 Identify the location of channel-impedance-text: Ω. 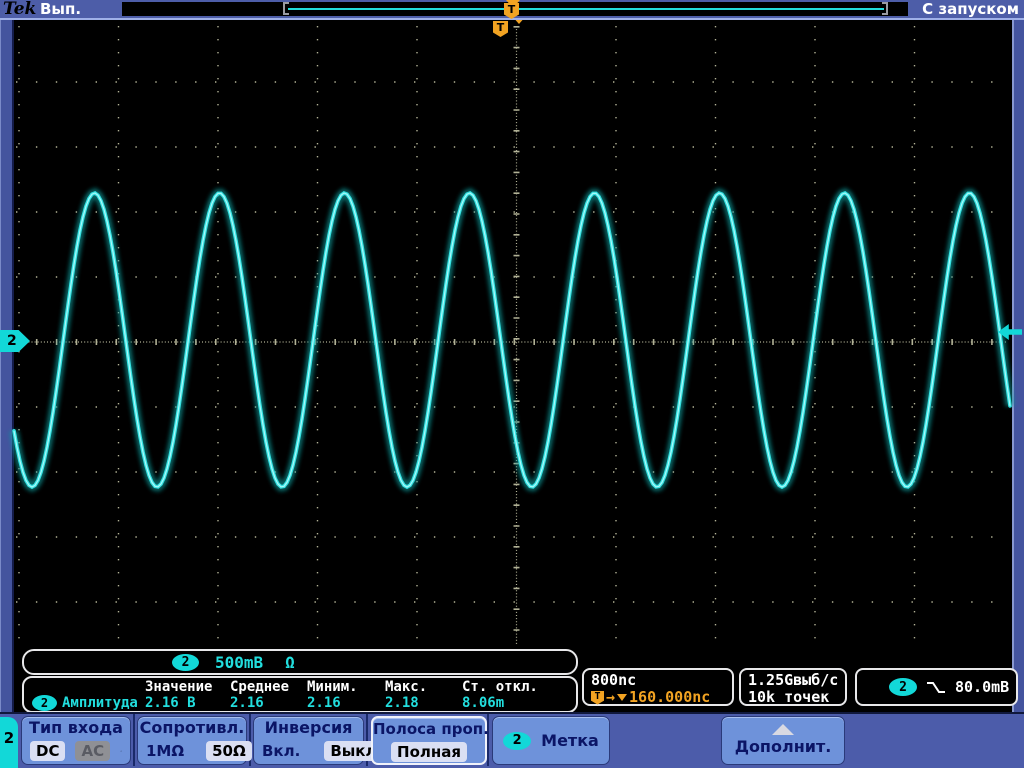
(290, 662).